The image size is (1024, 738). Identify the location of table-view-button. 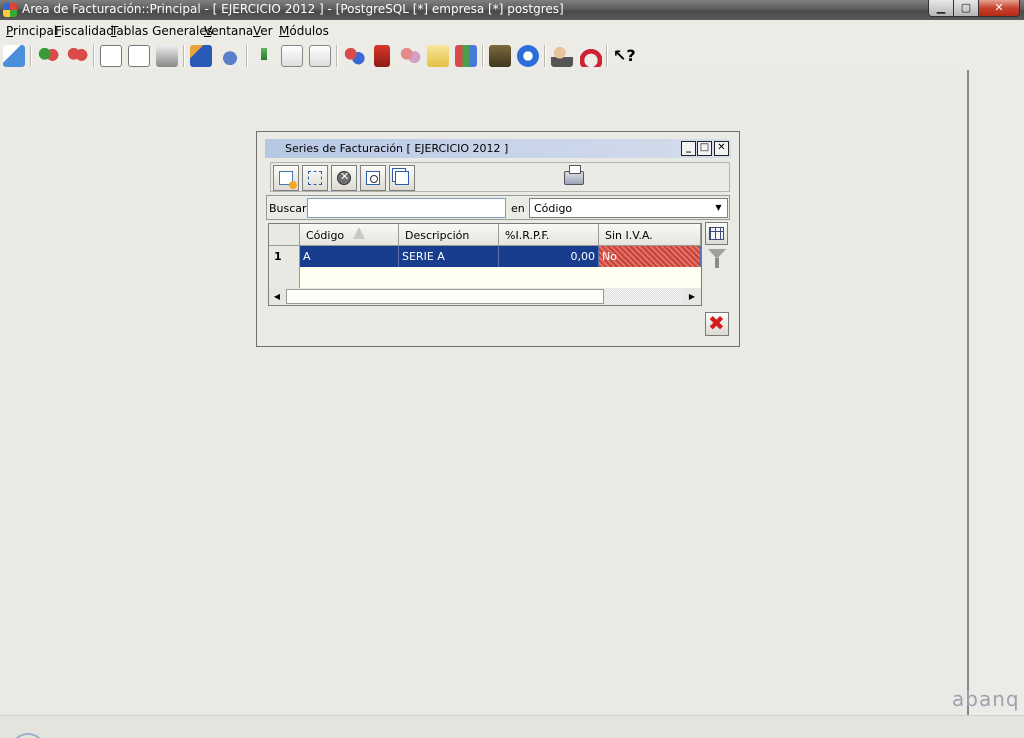
(716, 233).